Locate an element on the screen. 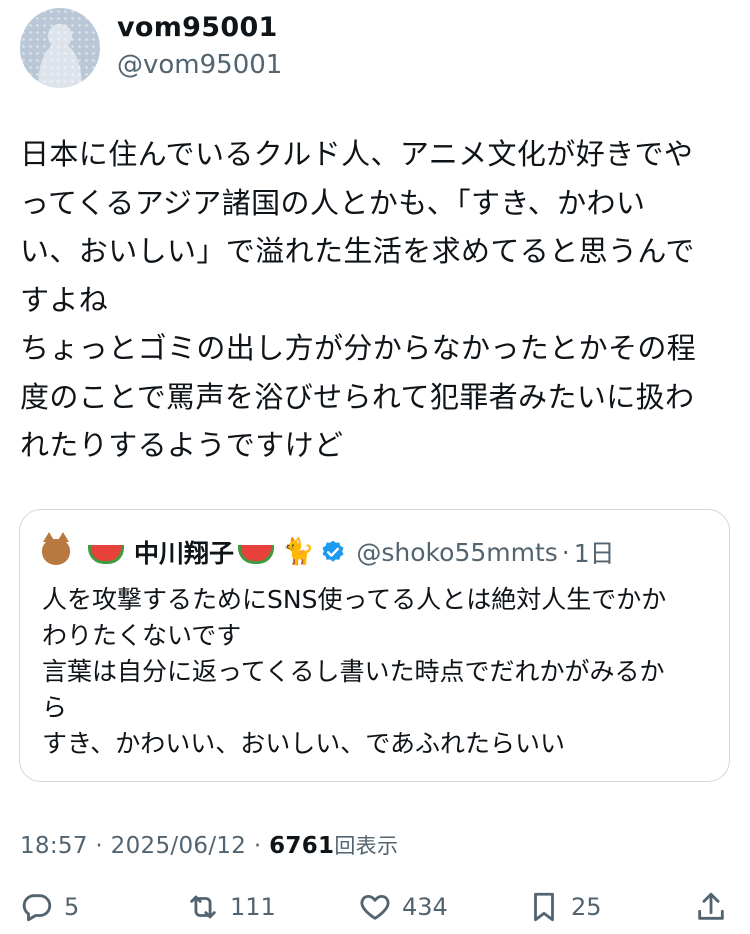 The width and height of the screenshot is (750, 934). reply-count: 5 is located at coordinates (72, 907).